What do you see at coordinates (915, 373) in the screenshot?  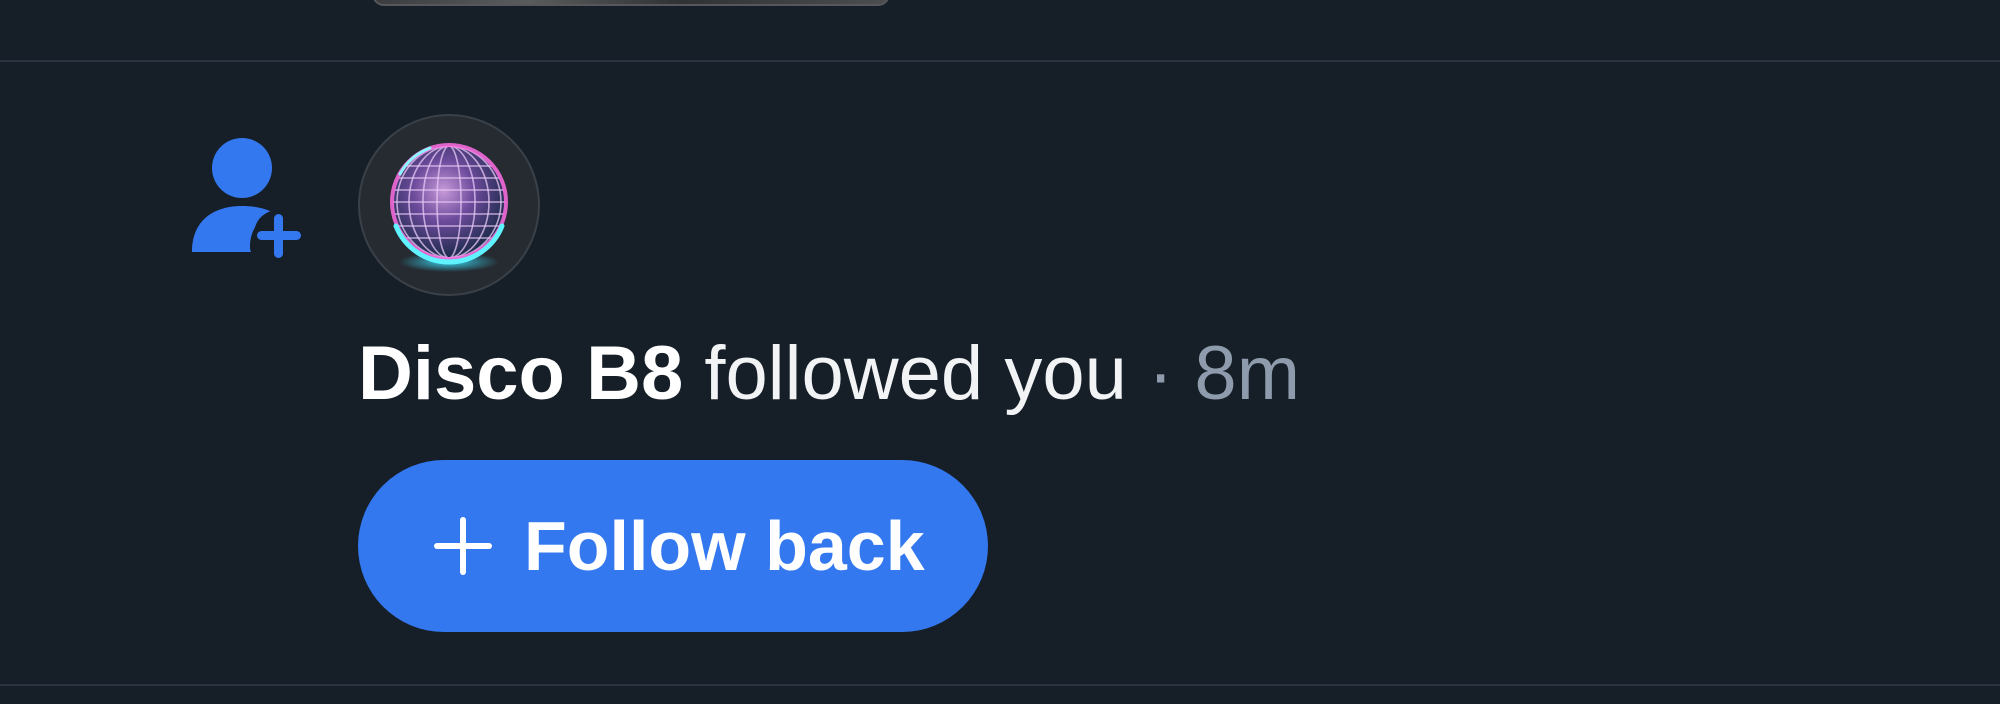 I see `action-text: followed you` at bounding box center [915, 373].